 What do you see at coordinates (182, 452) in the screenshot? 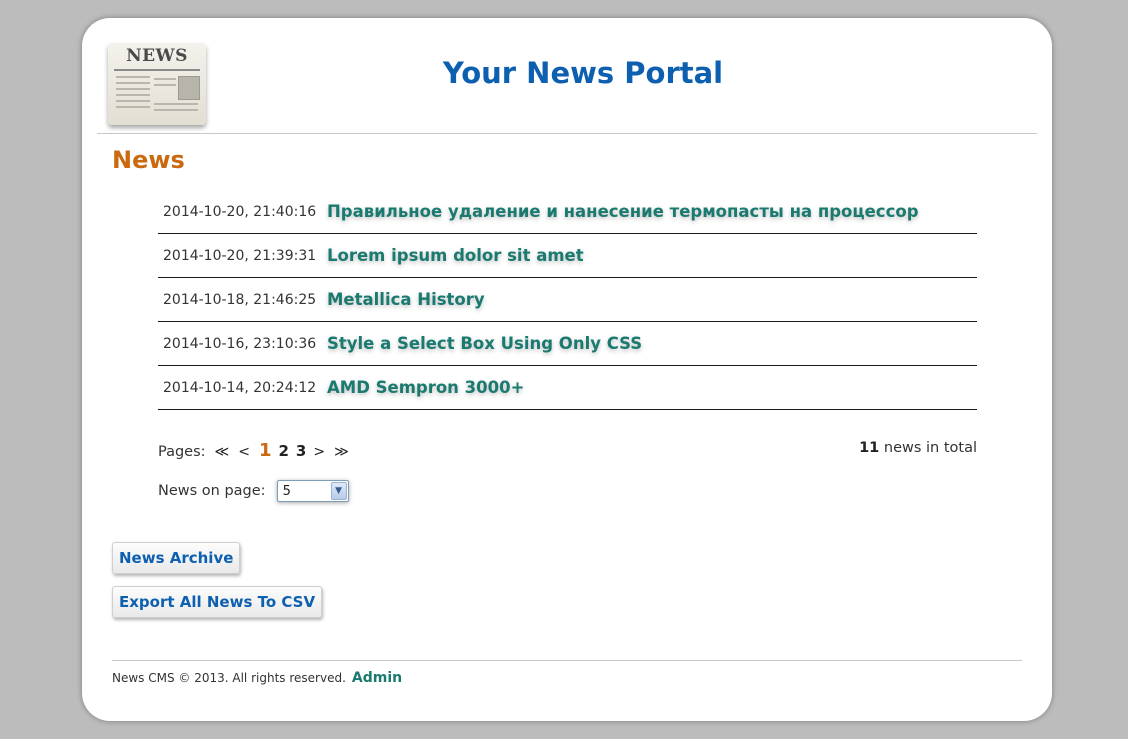
I see `pagination-label: Pages:` at bounding box center [182, 452].